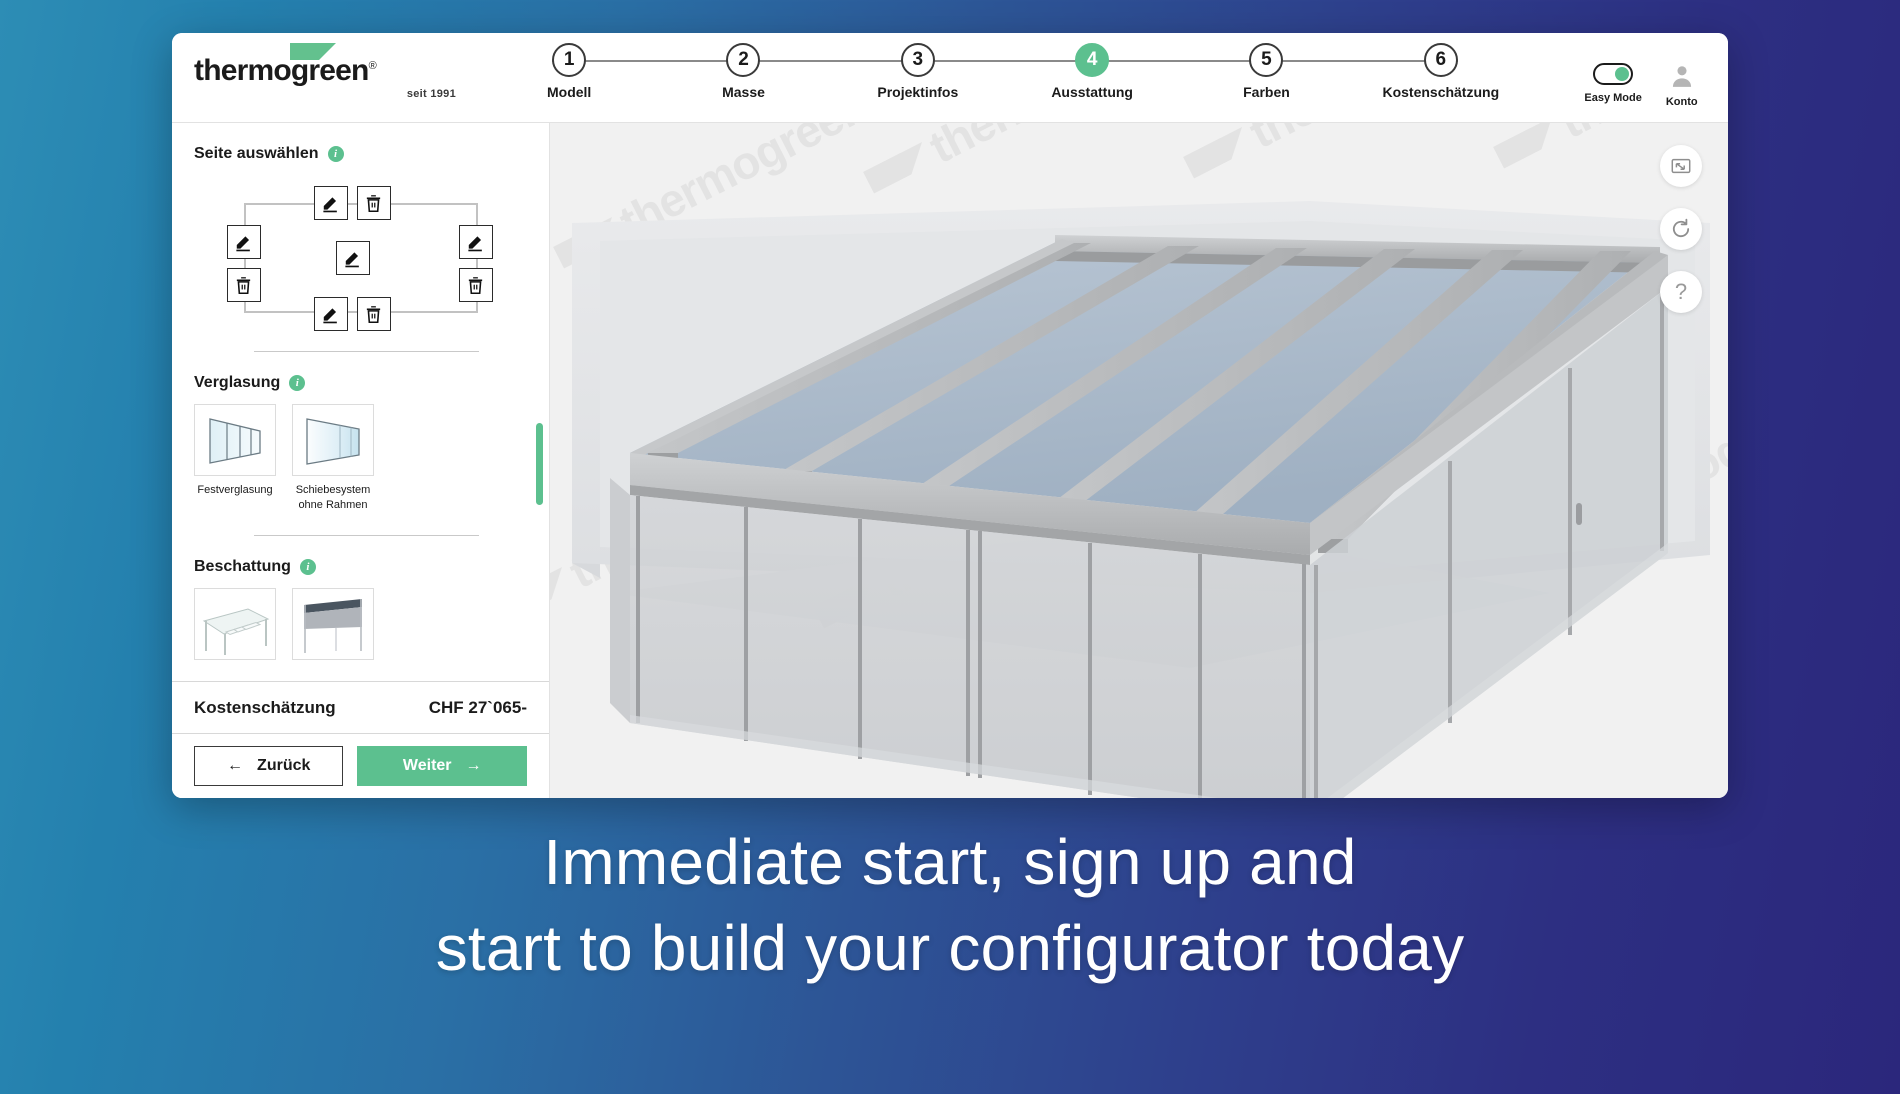 The image size is (1900, 1094). Describe the element at coordinates (372, 65) in the screenshot. I see `registered-mark: ®` at that location.